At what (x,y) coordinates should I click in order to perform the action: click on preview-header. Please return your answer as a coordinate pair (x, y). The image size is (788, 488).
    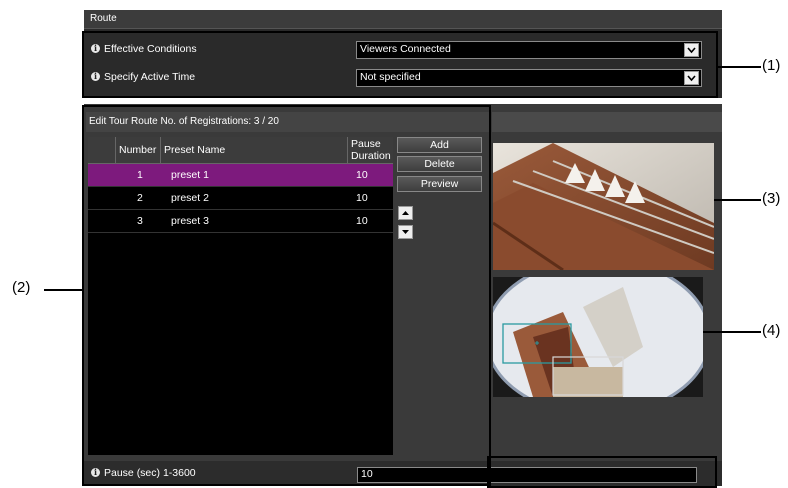
    Looking at the image, I should click on (607, 122).